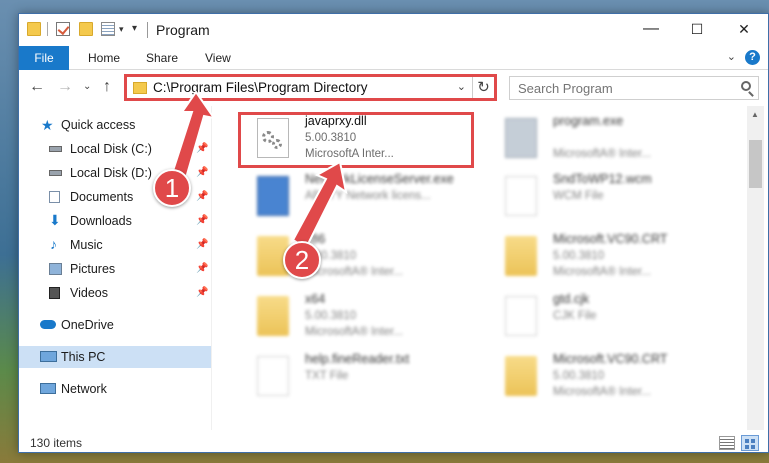  Describe the element at coordinates (172, 188) in the screenshot. I see `callout-badge-1: 1` at that location.